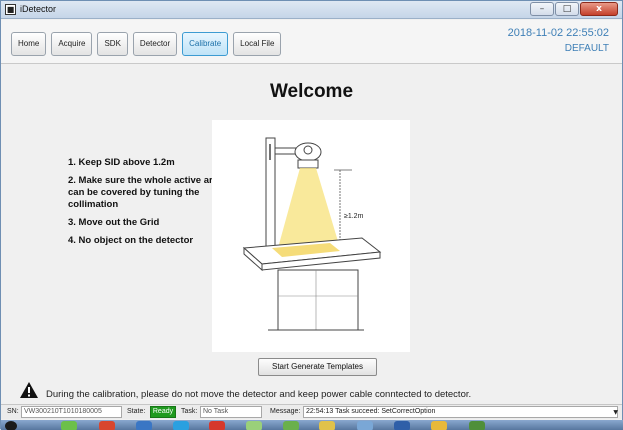 This screenshot has height=430, width=623. What do you see at coordinates (558, 33) in the screenshot?
I see `datetime-display: 2018-11-02 22:55:02` at bounding box center [558, 33].